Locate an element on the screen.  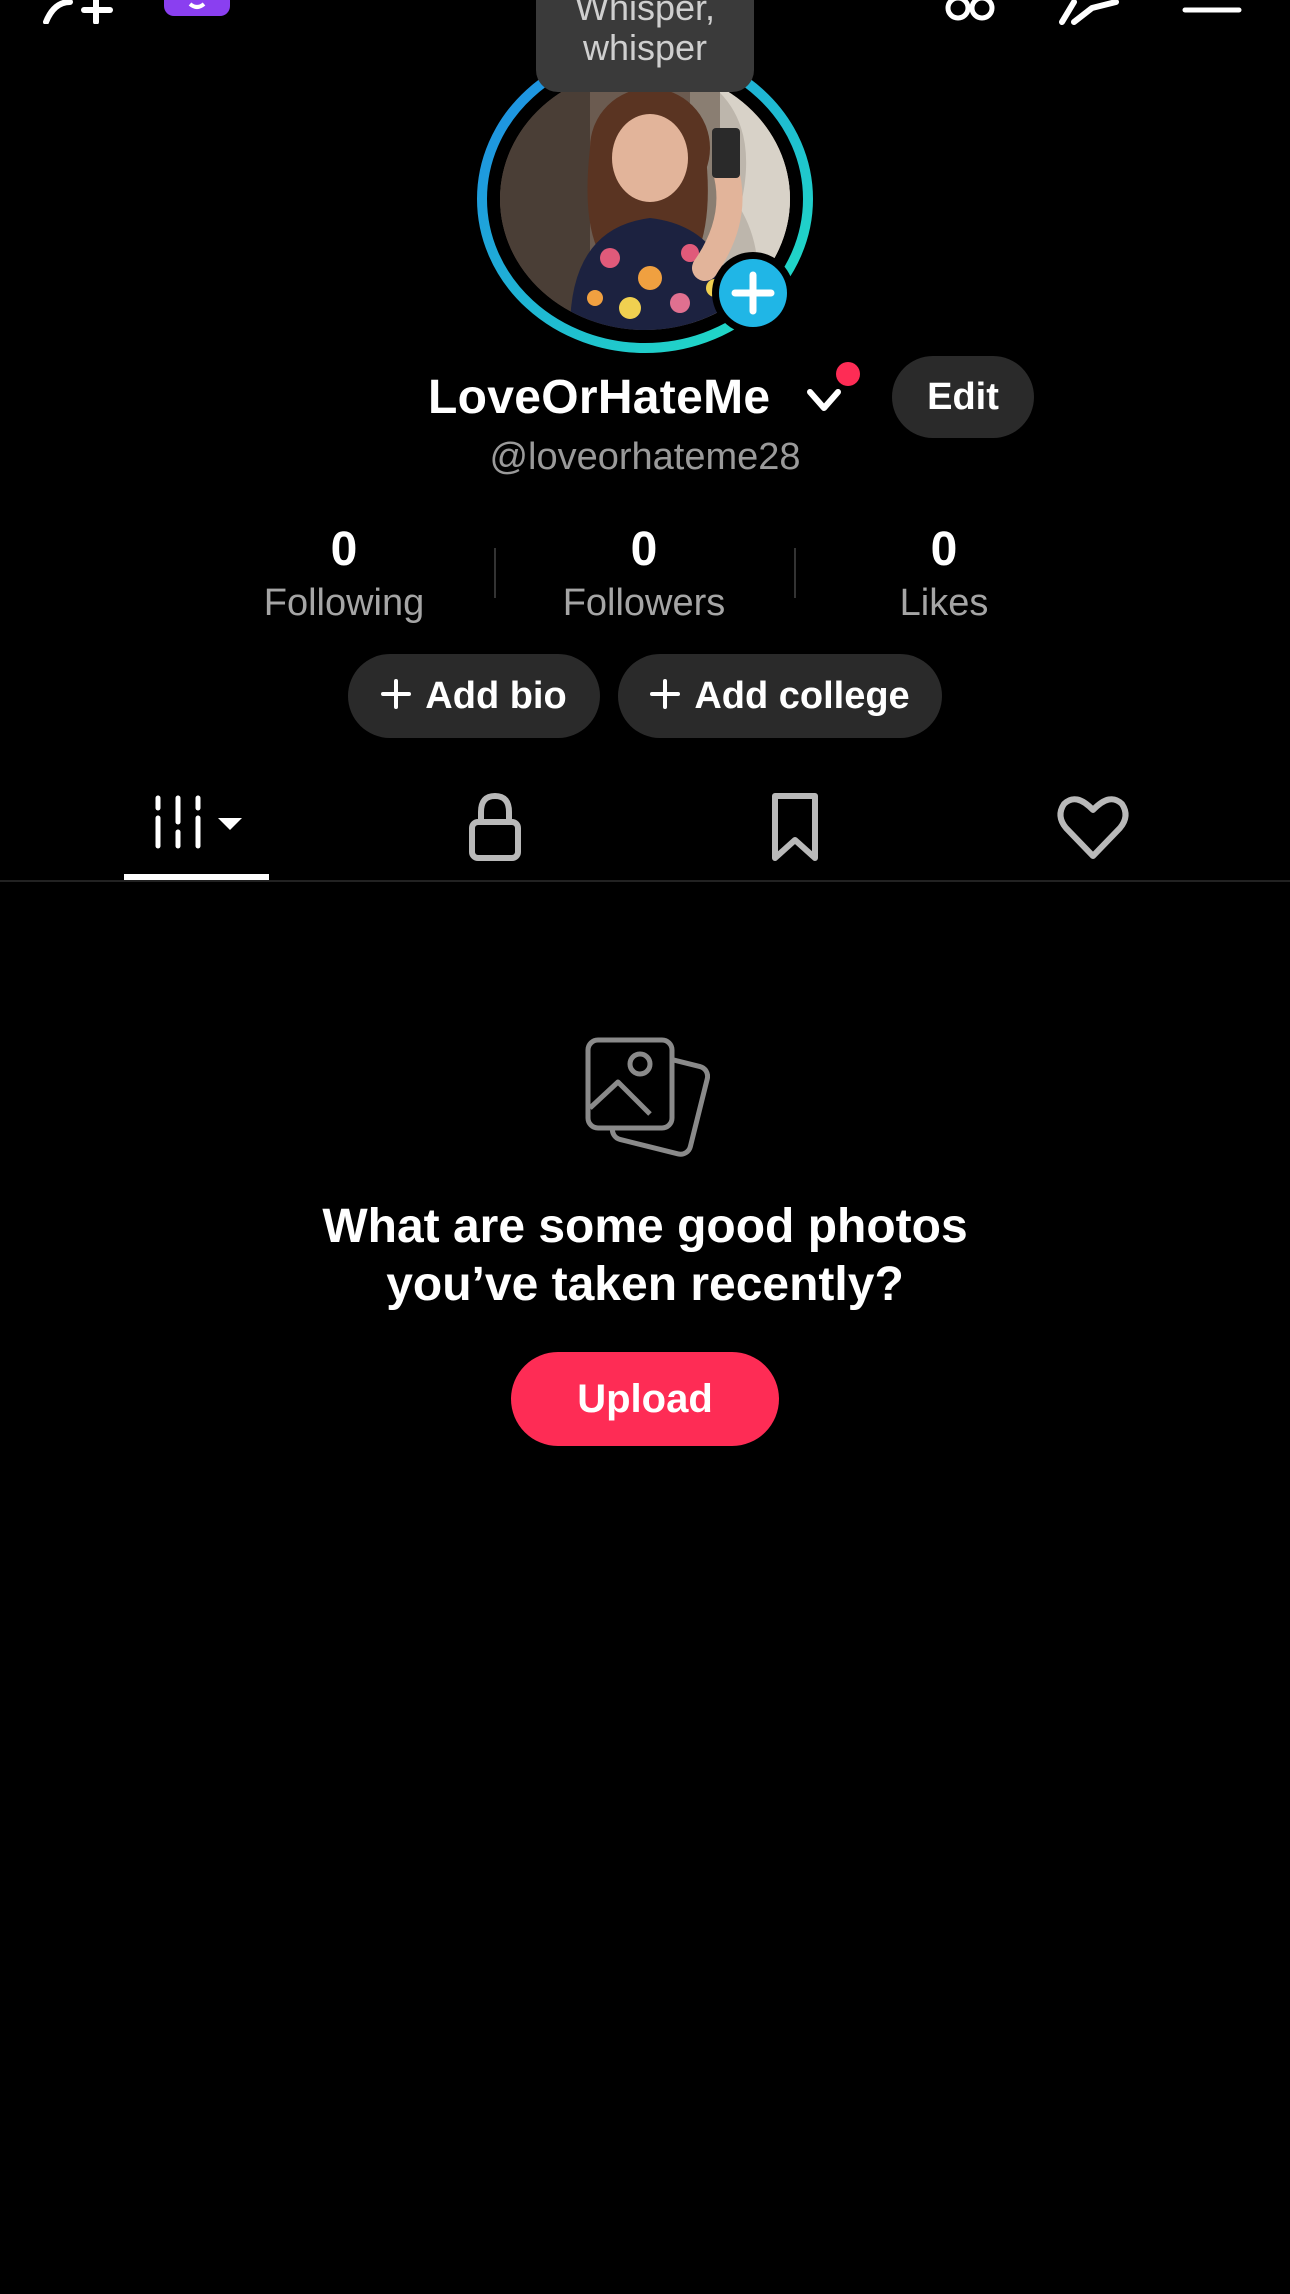
add-avatar-button is located at coordinates (753, 293).